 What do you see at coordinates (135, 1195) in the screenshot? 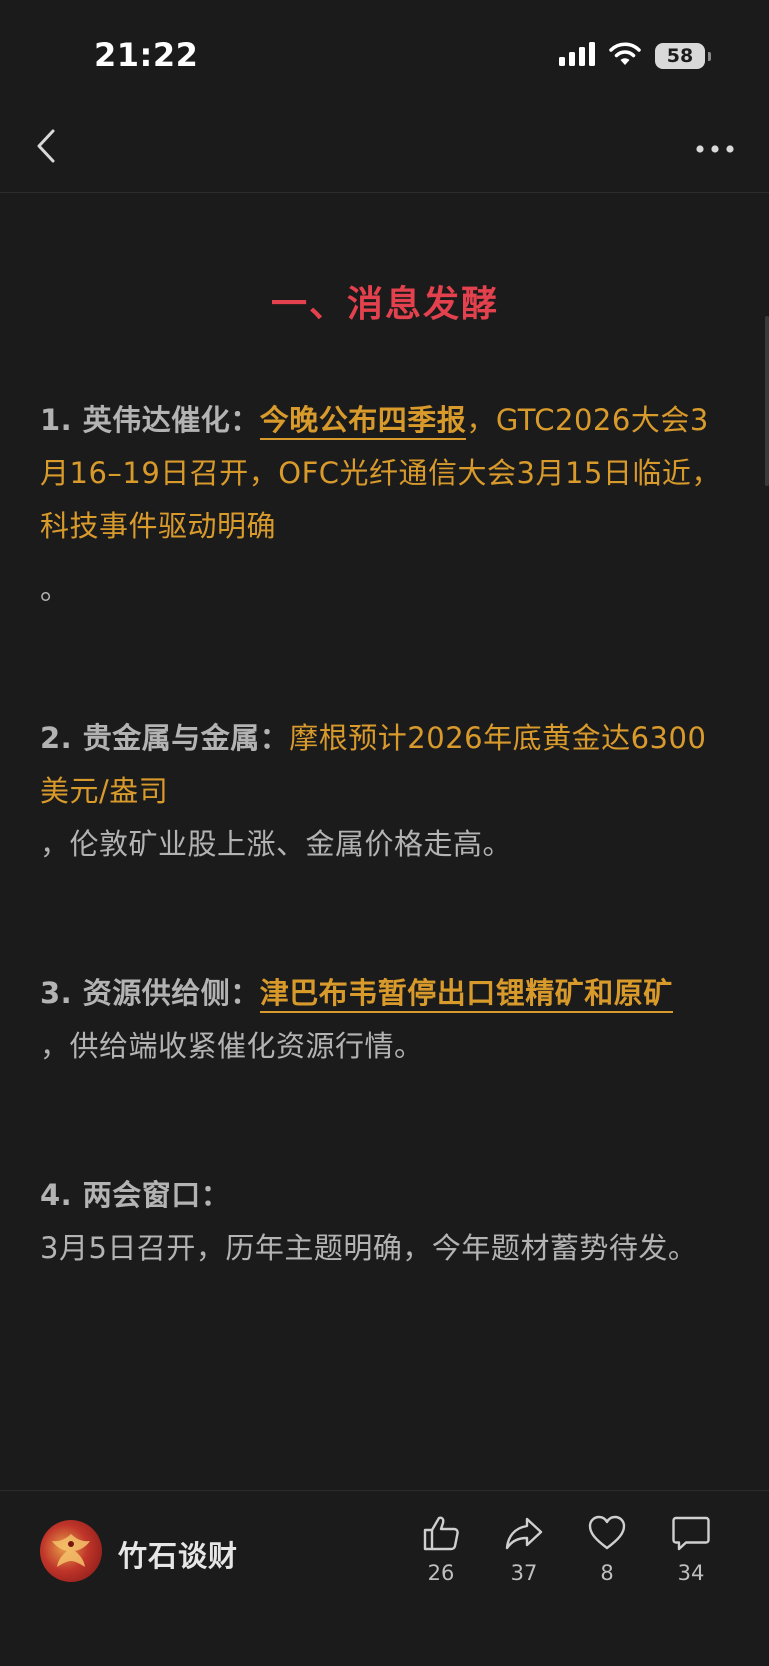
I see `item-label: 4. 两会窗口：` at bounding box center [135, 1195].